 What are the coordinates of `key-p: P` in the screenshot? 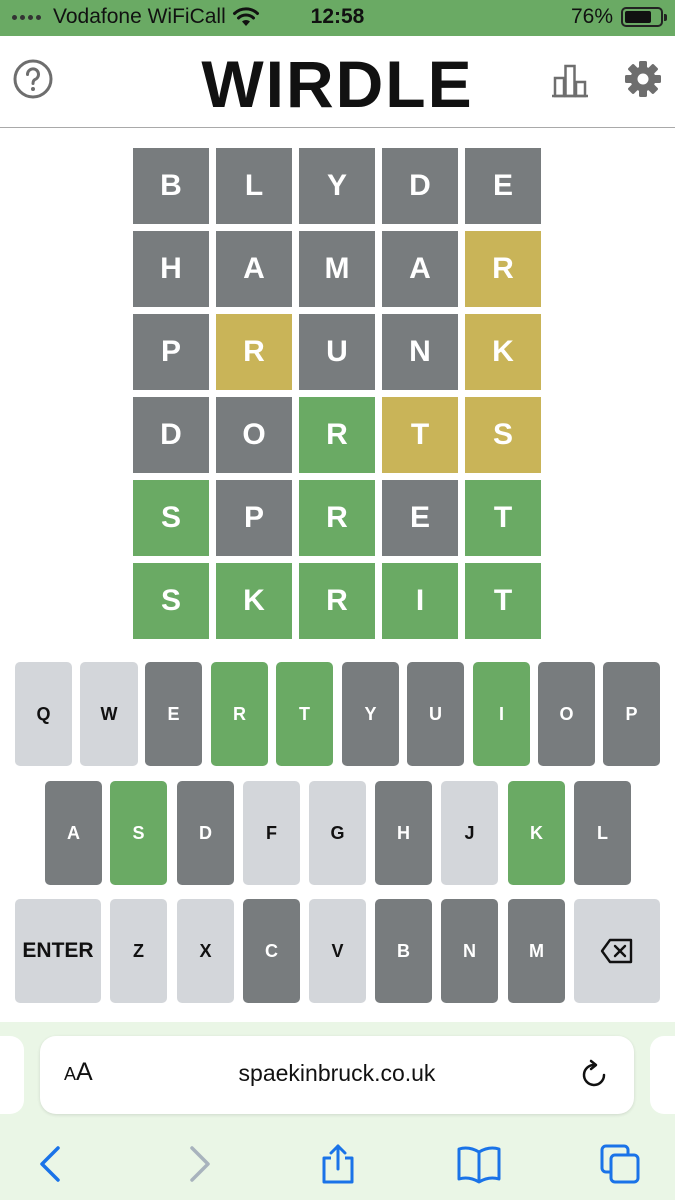 It's located at (631, 714).